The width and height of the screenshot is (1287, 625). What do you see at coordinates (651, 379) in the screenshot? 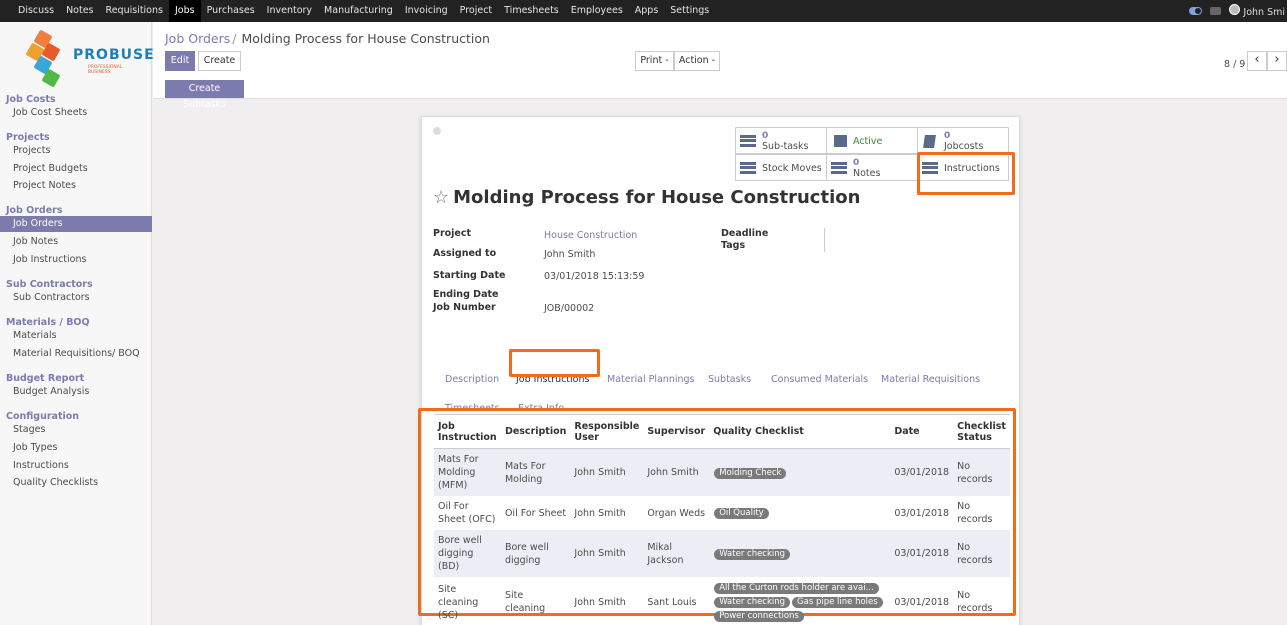
I see `tab-material-plannings: Material Plannings` at bounding box center [651, 379].